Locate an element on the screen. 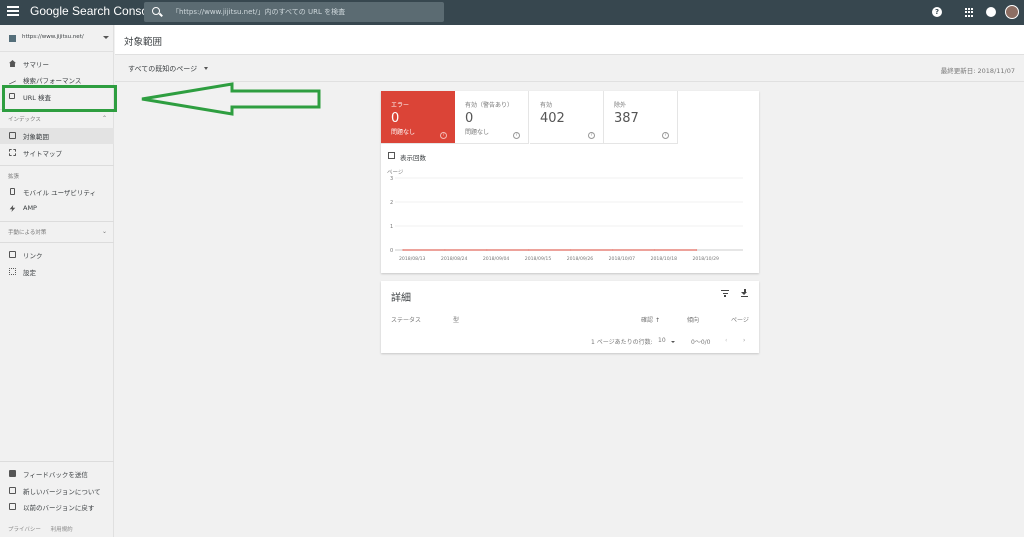 The width and height of the screenshot is (1024, 537). filter-bar: すべての既知のページ 最終更新日: 2018/11/07 is located at coordinates (569, 69).